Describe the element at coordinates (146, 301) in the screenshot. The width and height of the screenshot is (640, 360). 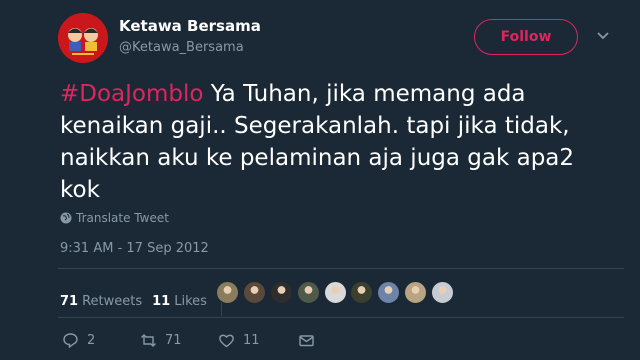
I see `engagement-stats: 71 Retweets 11 Likes` at that location.